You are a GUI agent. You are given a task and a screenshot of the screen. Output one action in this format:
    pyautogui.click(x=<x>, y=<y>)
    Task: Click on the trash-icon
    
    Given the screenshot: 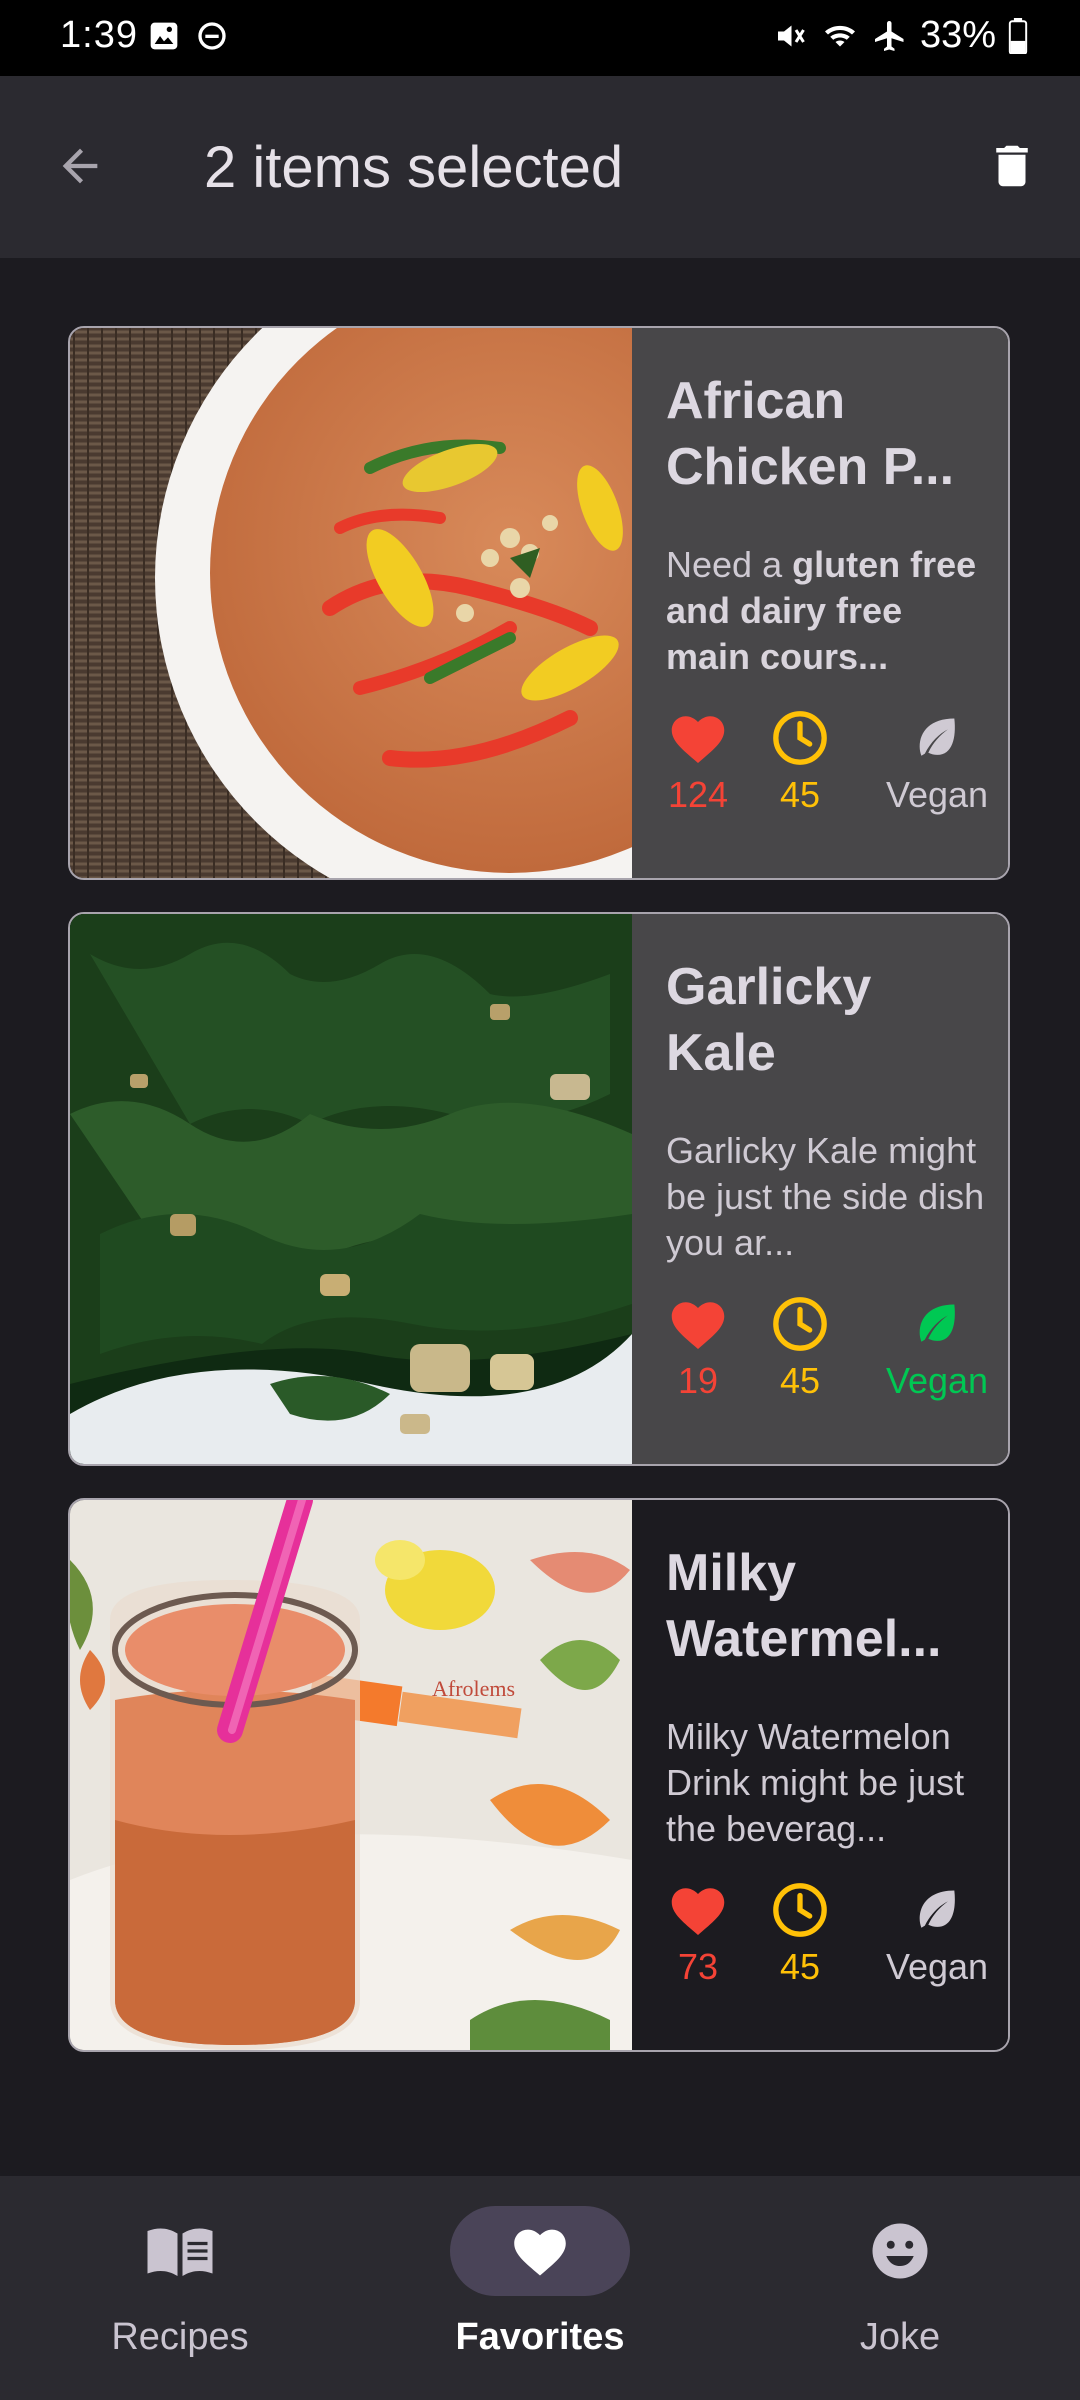 What is the action you would take?
    pyautogui.click(x=1012, y=166)
    